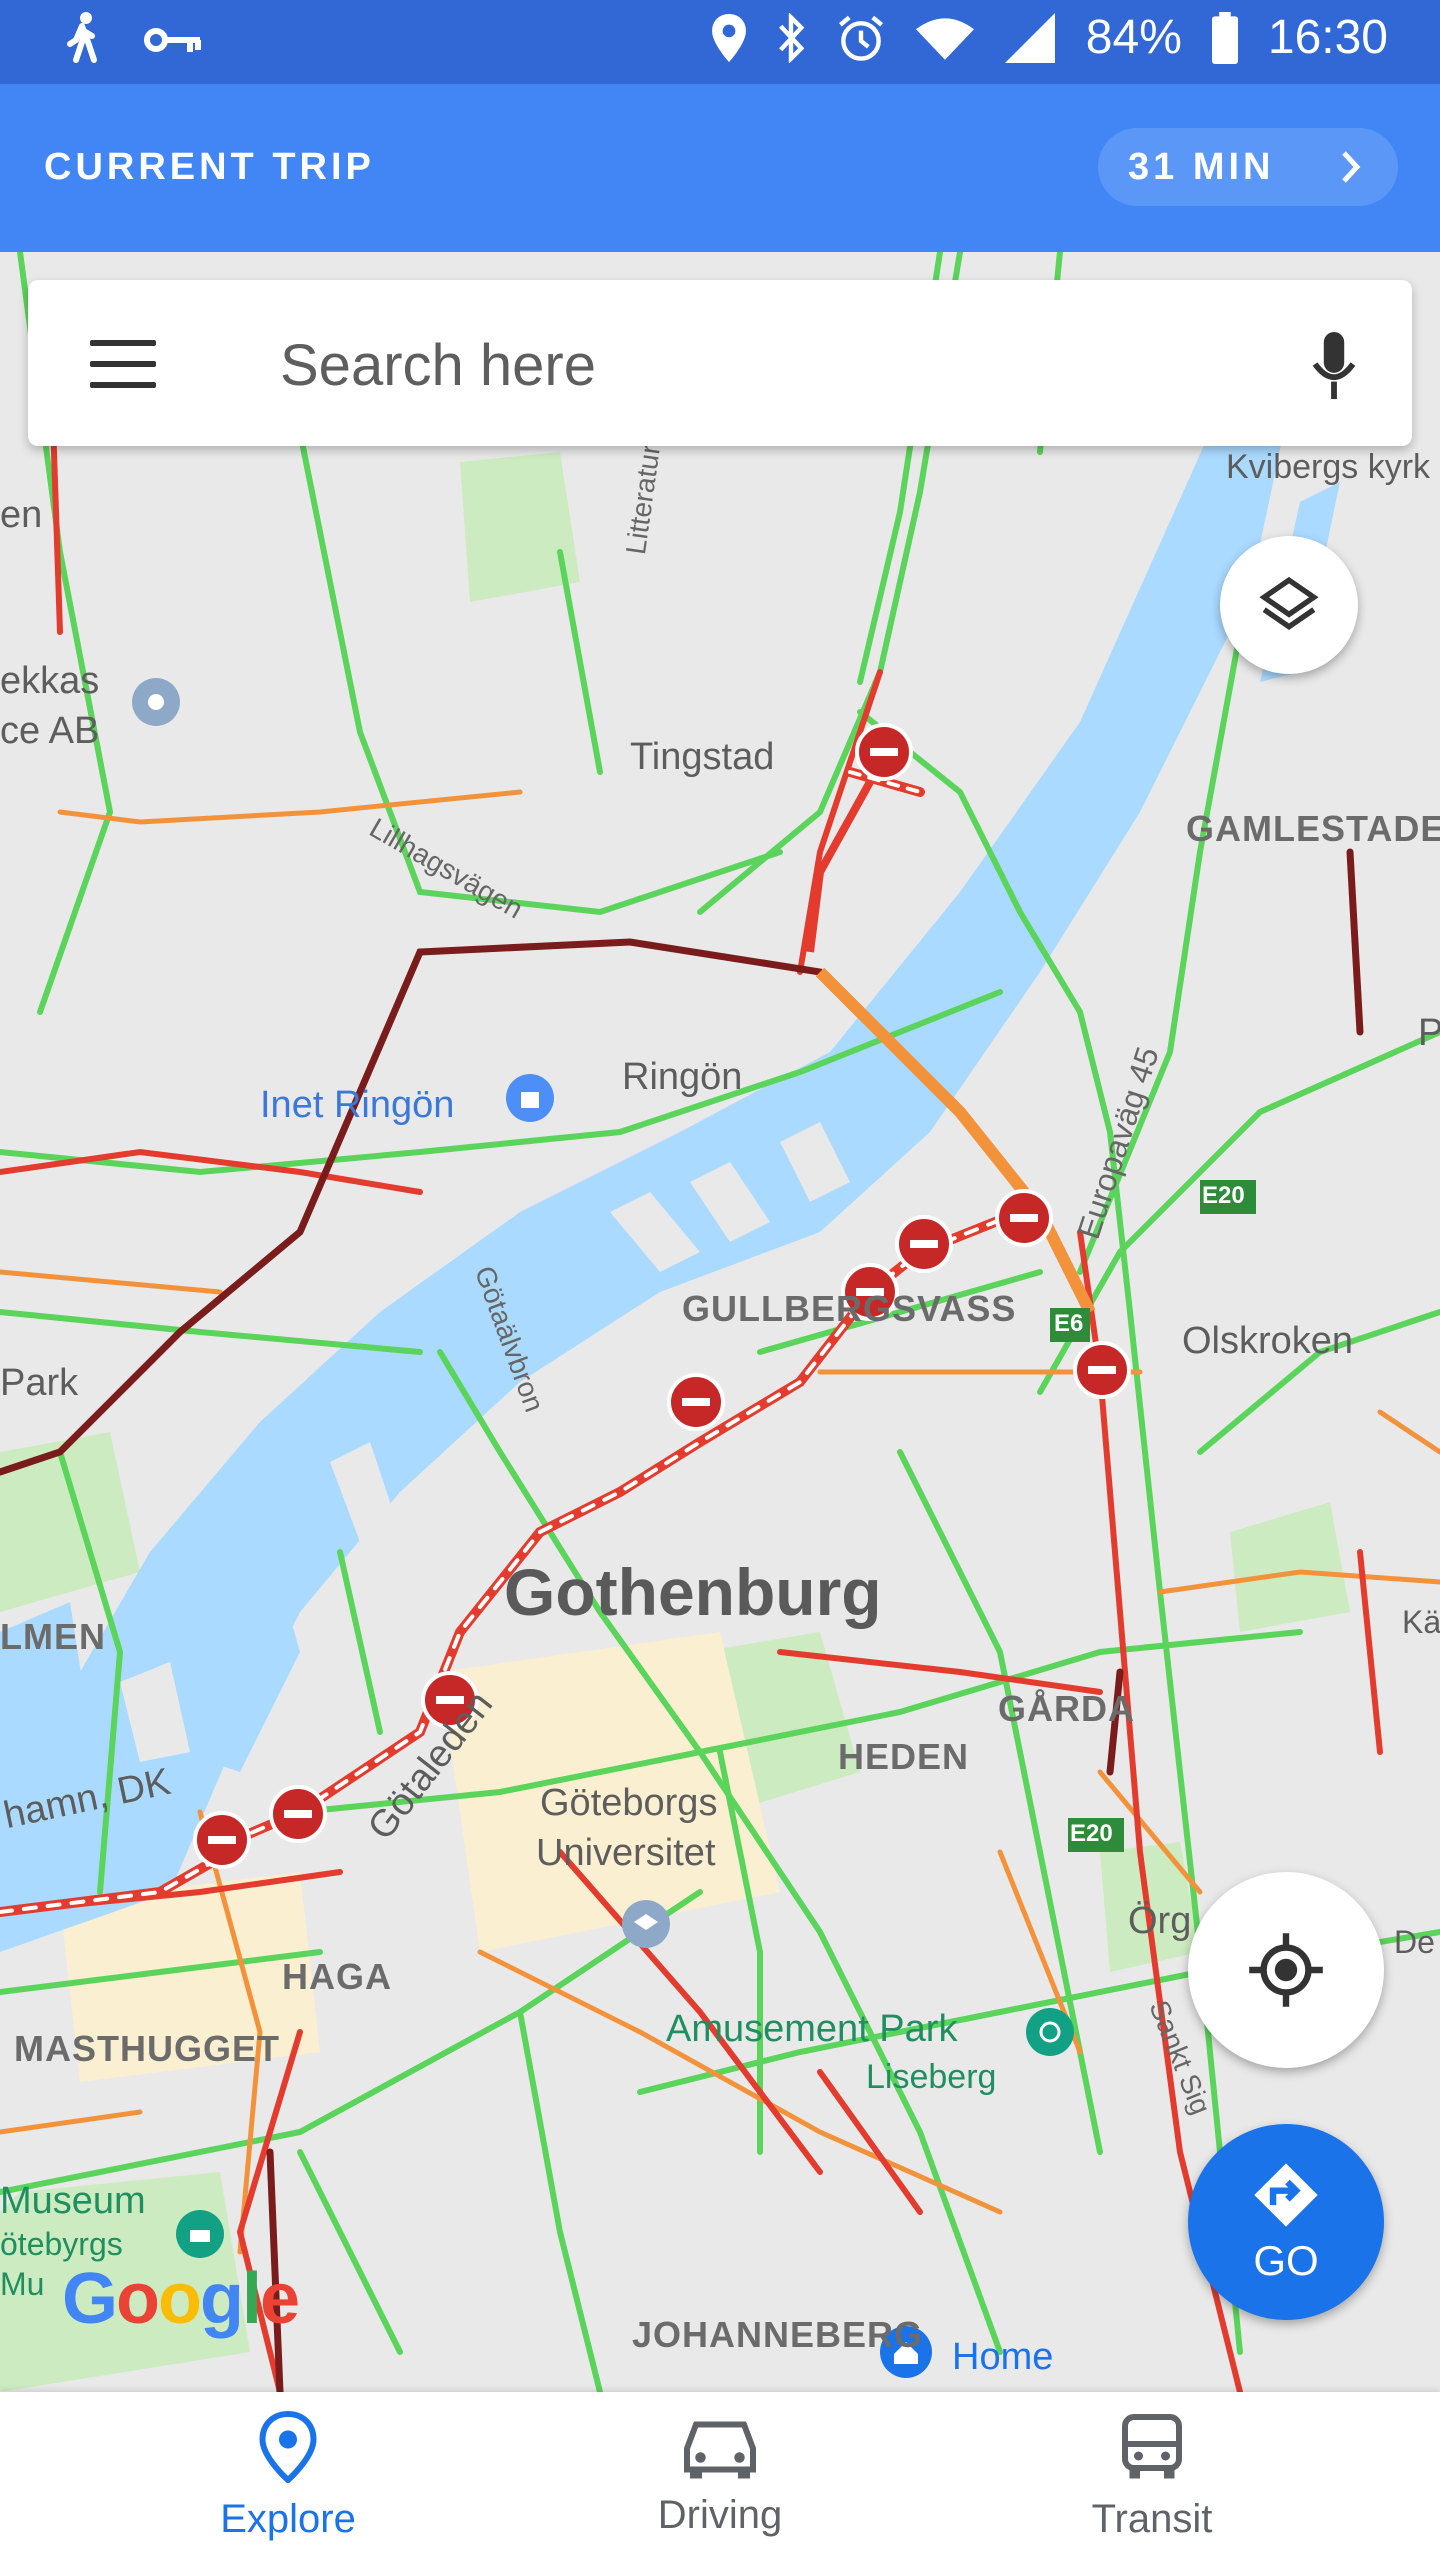  I want to click on location-pin-icon, so click(288, 2446).